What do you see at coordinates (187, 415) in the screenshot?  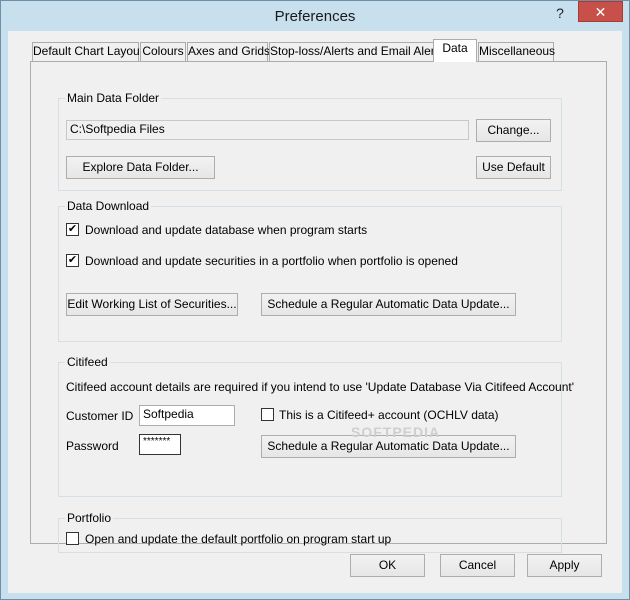 I see `customer-id-input: Softpedia` at bounding box center [187, 415].